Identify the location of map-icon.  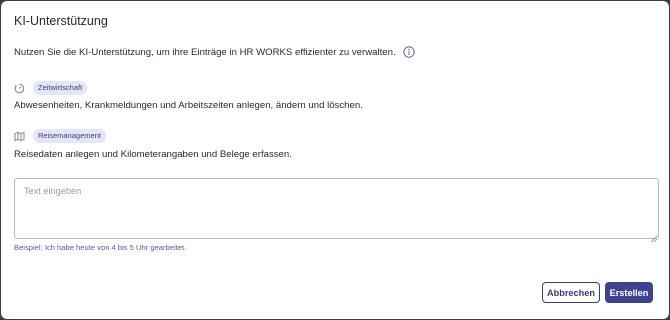
(19, 136).